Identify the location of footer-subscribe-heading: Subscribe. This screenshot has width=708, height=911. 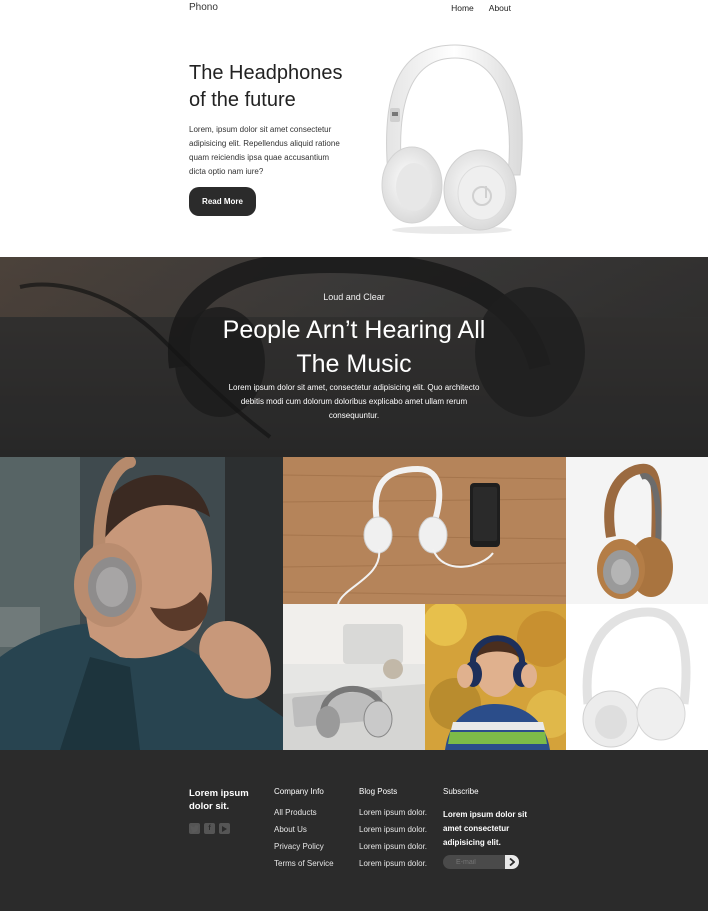
(461, 791).